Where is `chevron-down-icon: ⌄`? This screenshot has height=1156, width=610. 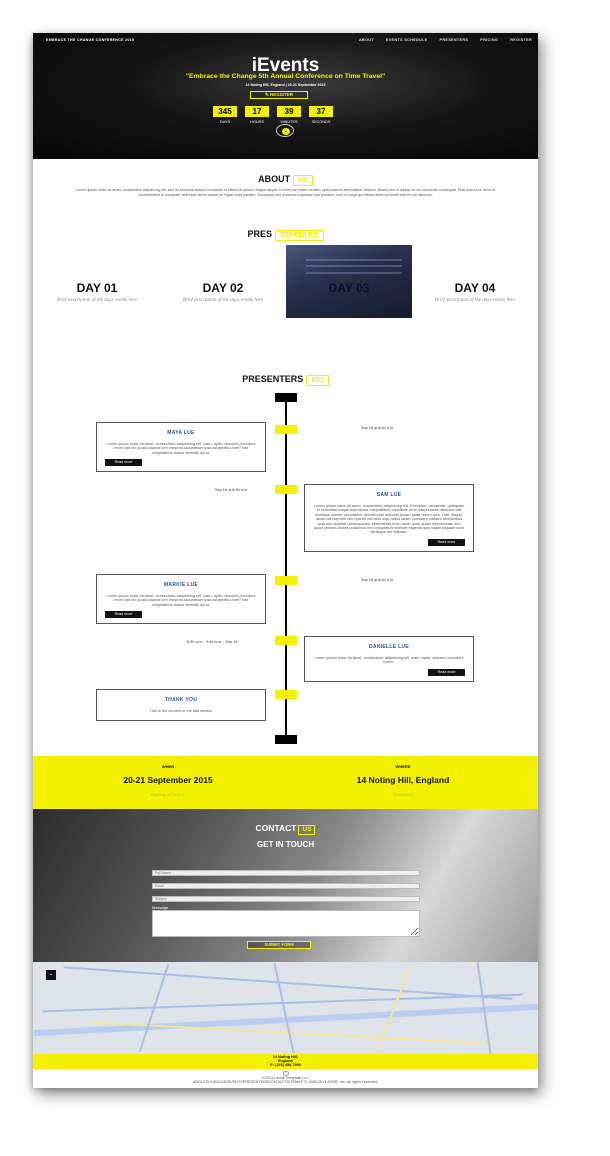
chevron-down-icon: ⌄ is located at coordinates (286, 131).